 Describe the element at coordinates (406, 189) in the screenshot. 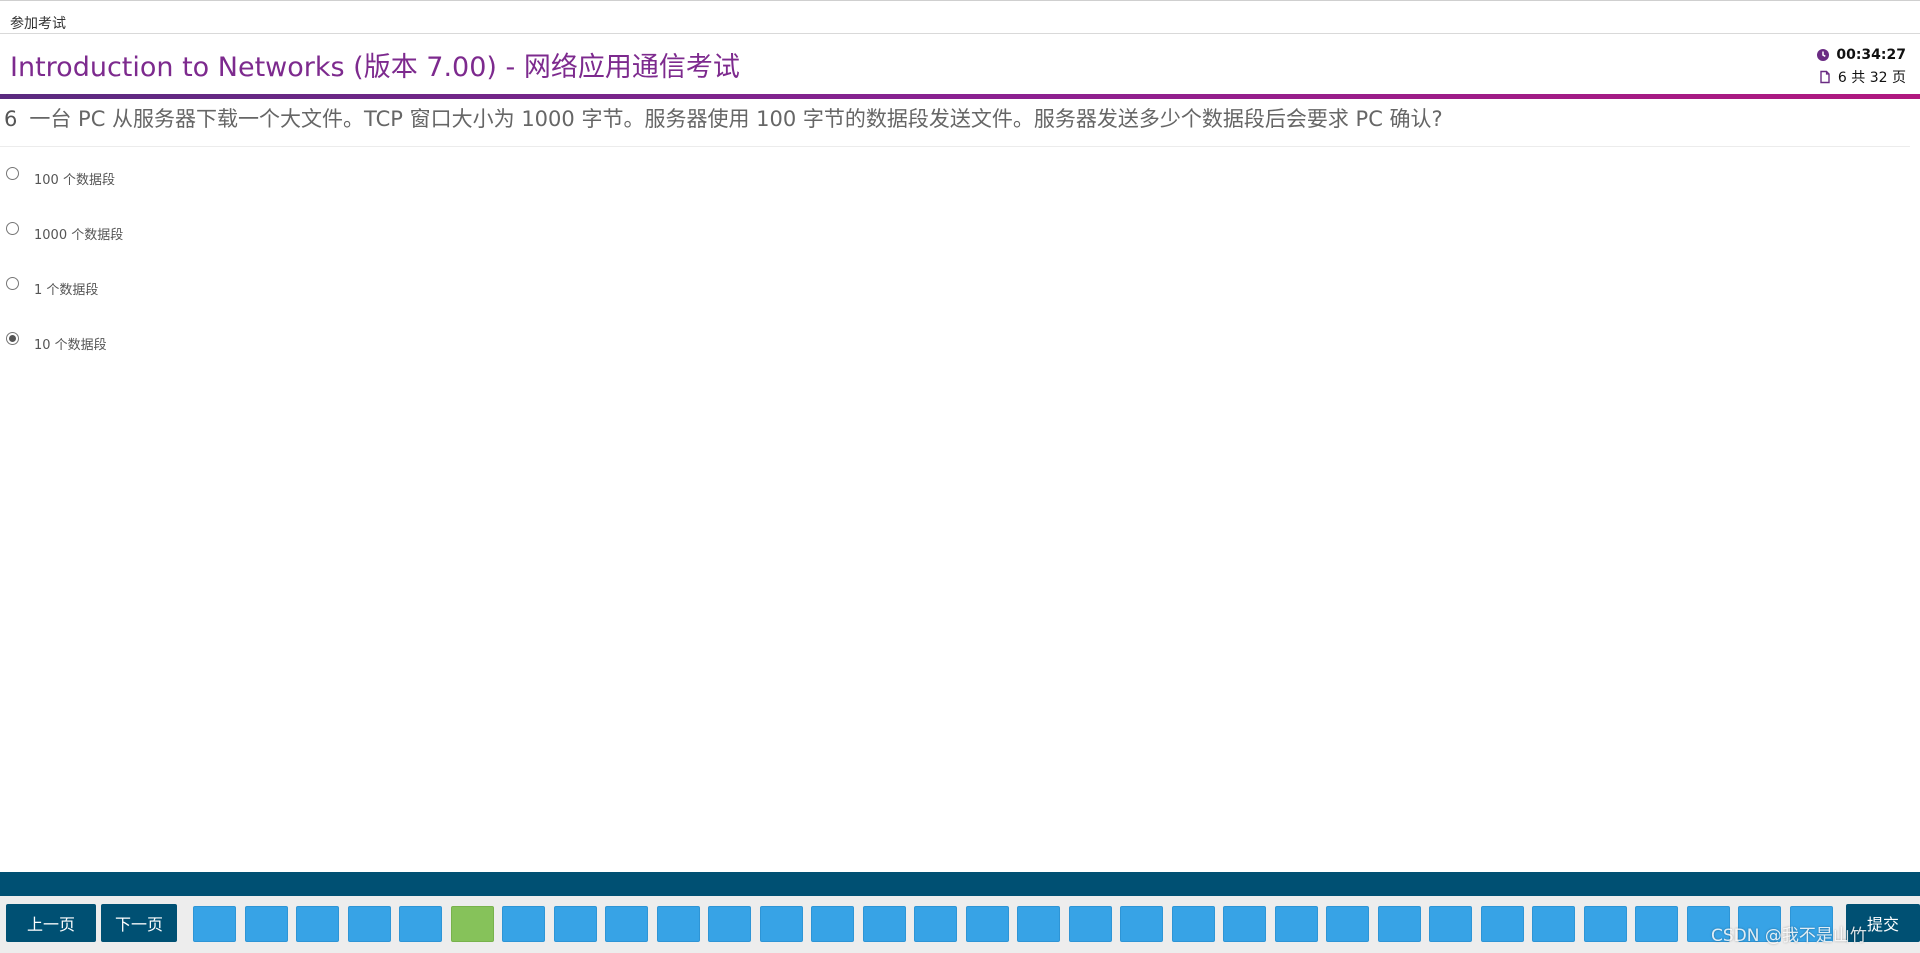

I see `answer-option: 100 个数据段` at that location.